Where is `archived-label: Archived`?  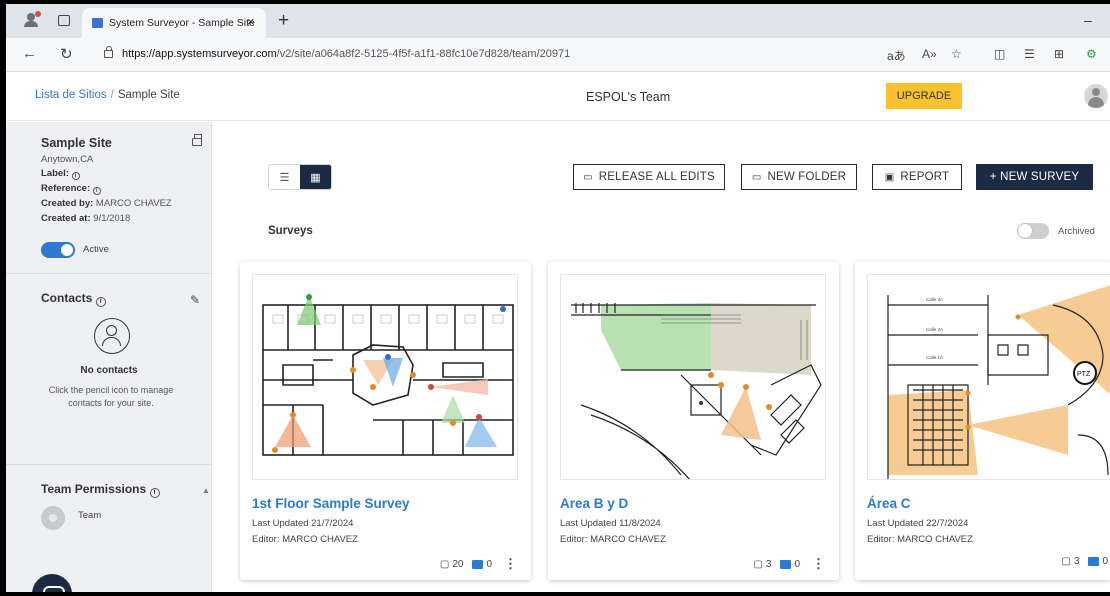
archived-label: Archived is located at coordinates (1076, 231).